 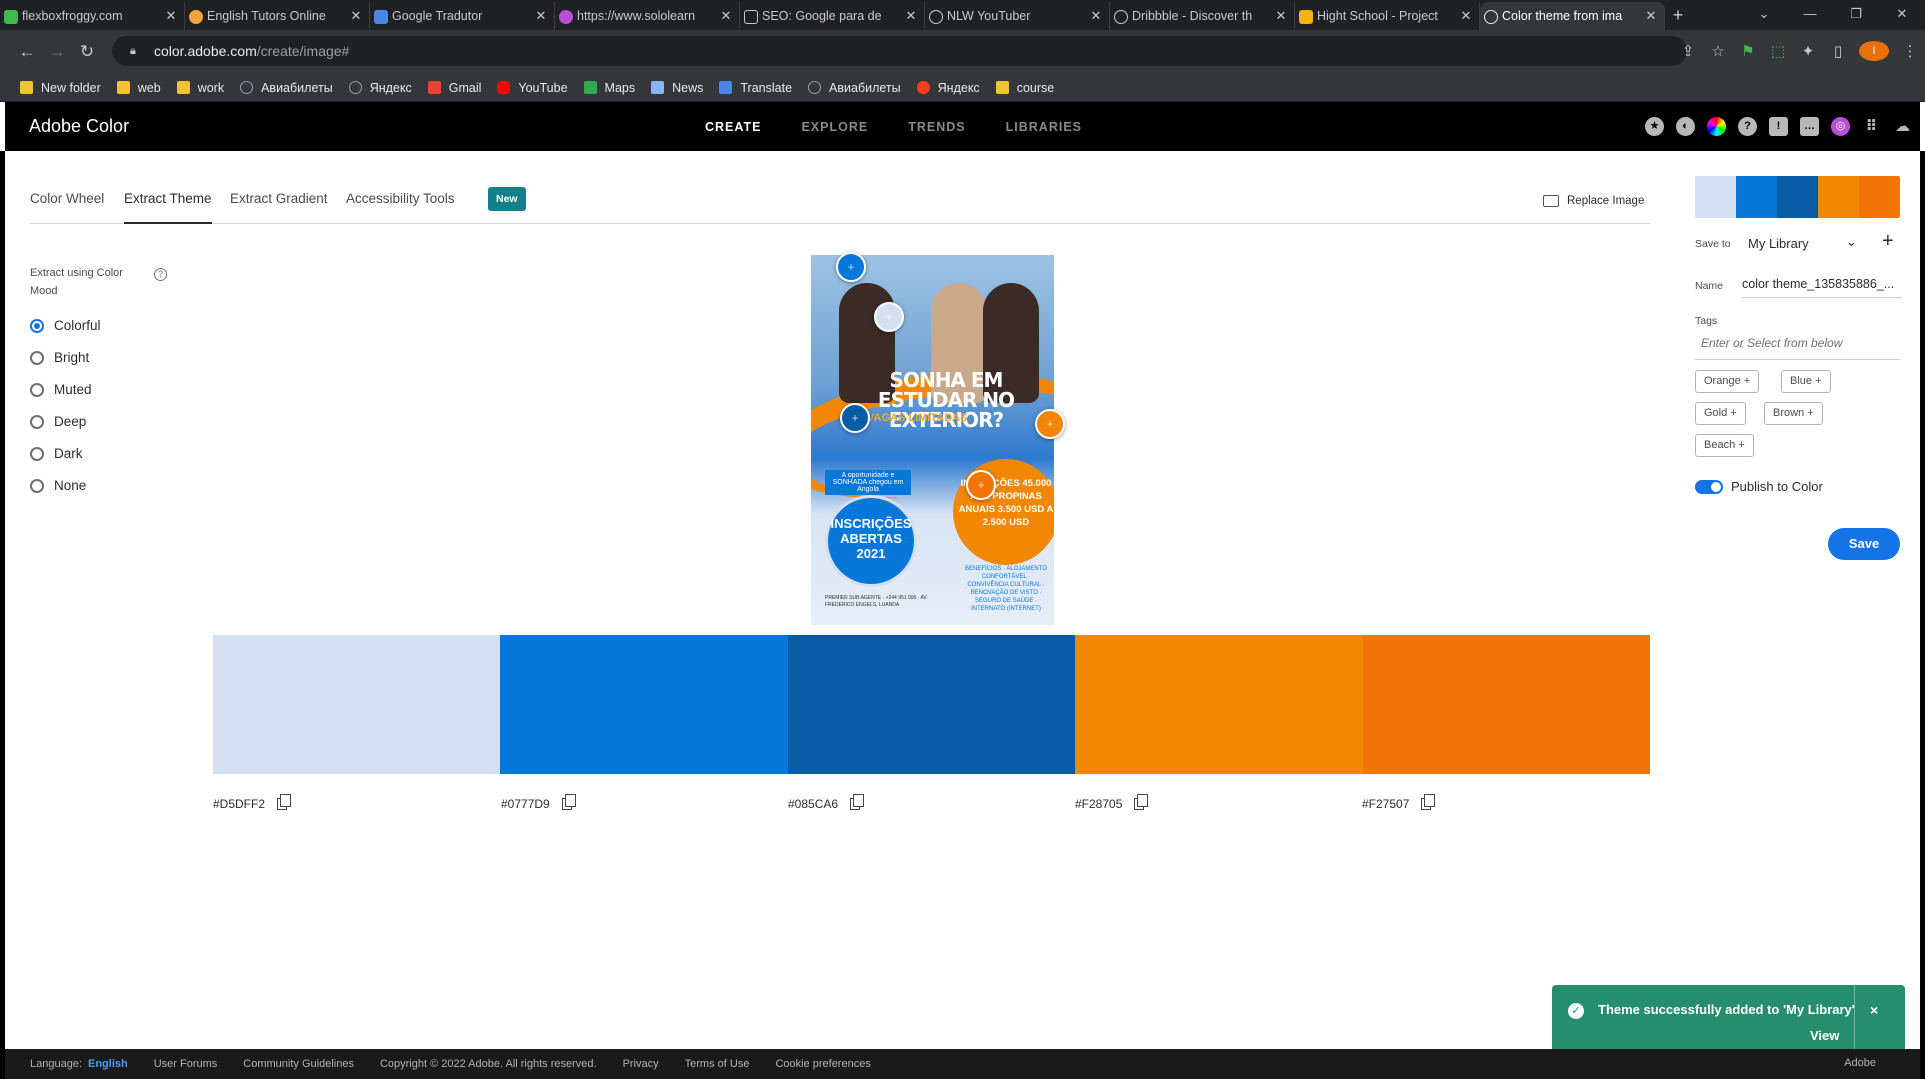 I want to click on mood-radio-deep: Deep, so click(x=58, y=421).